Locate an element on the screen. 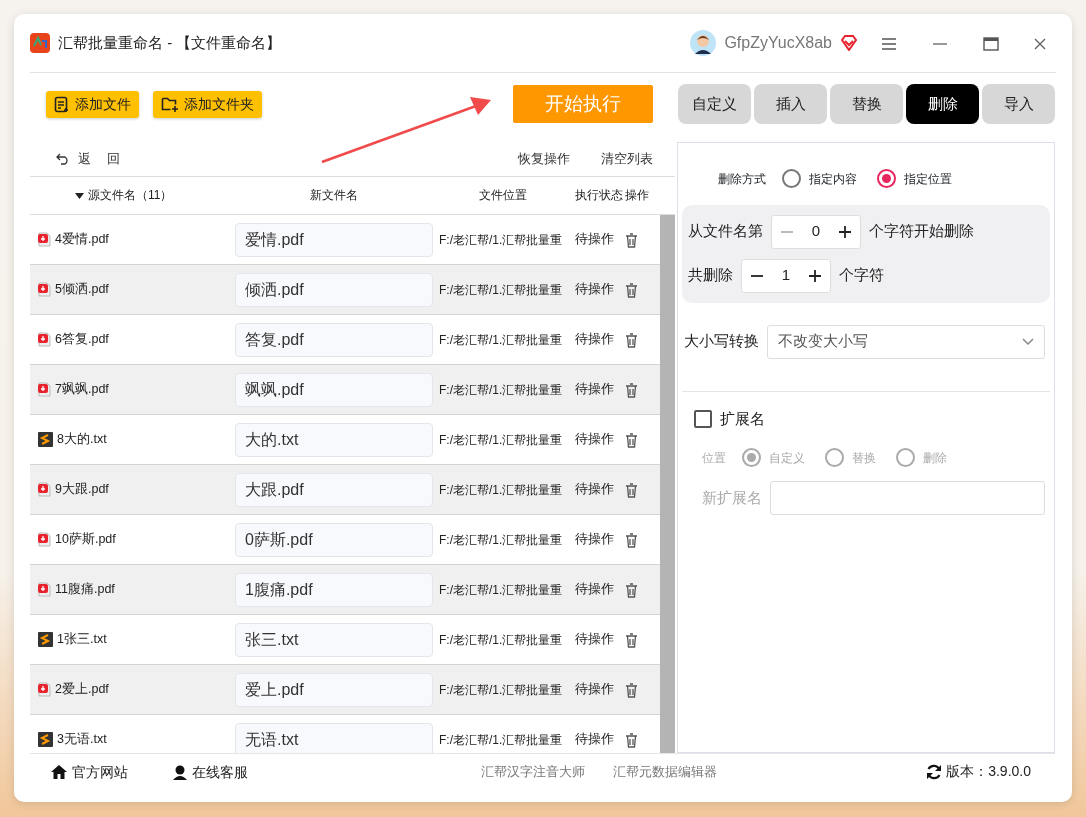 The width and height of the screenshot is (1086, 817). restore-button: 恢复操作 is located at coordinates (544, 159).